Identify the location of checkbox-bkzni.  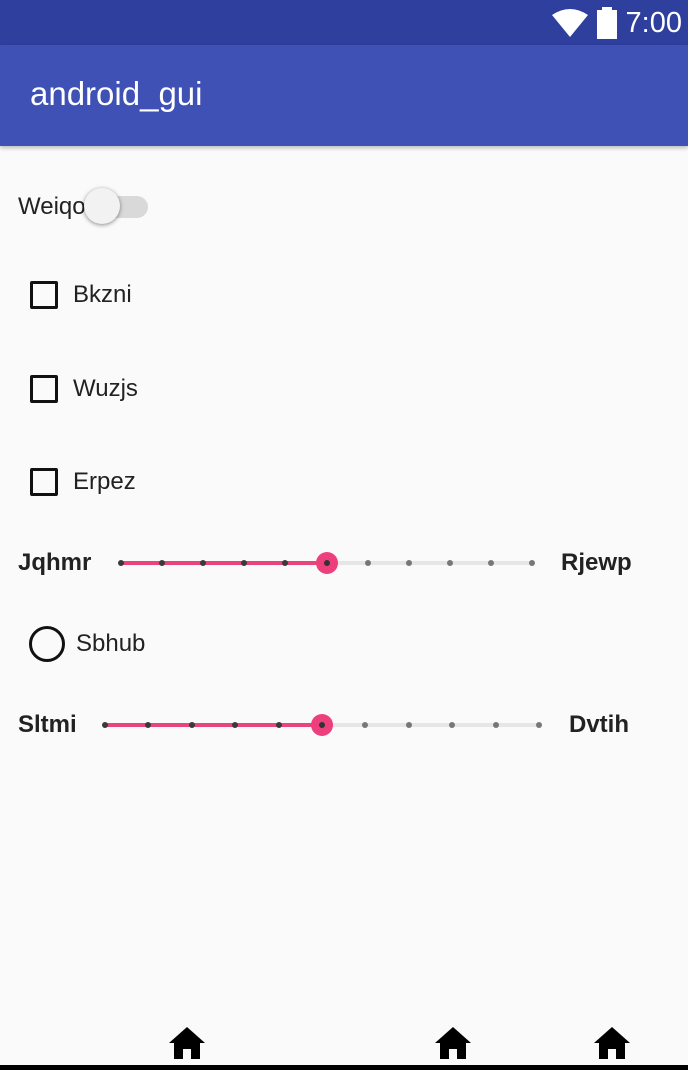
(44, 295).